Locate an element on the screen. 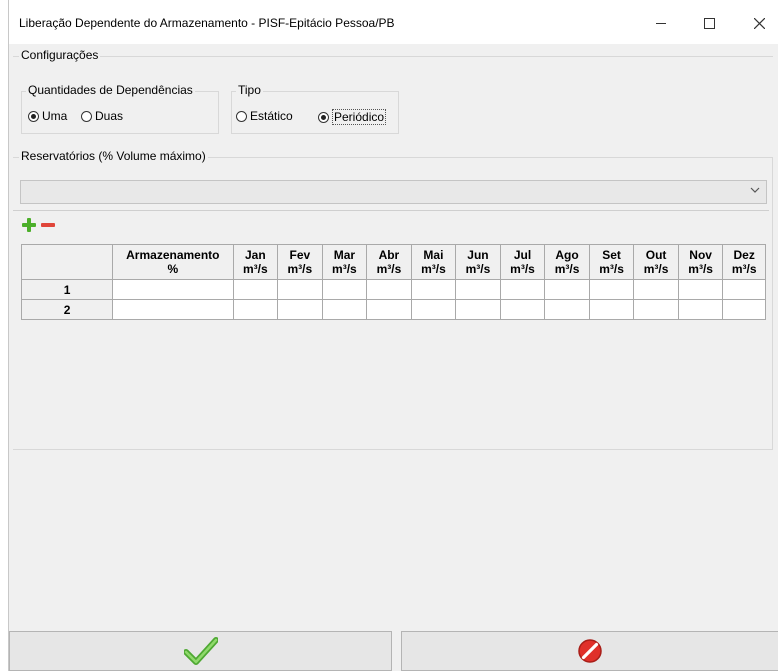 This screenshot has width=778, height=671. chevron-down-icon is located at coordinates (755, 191).